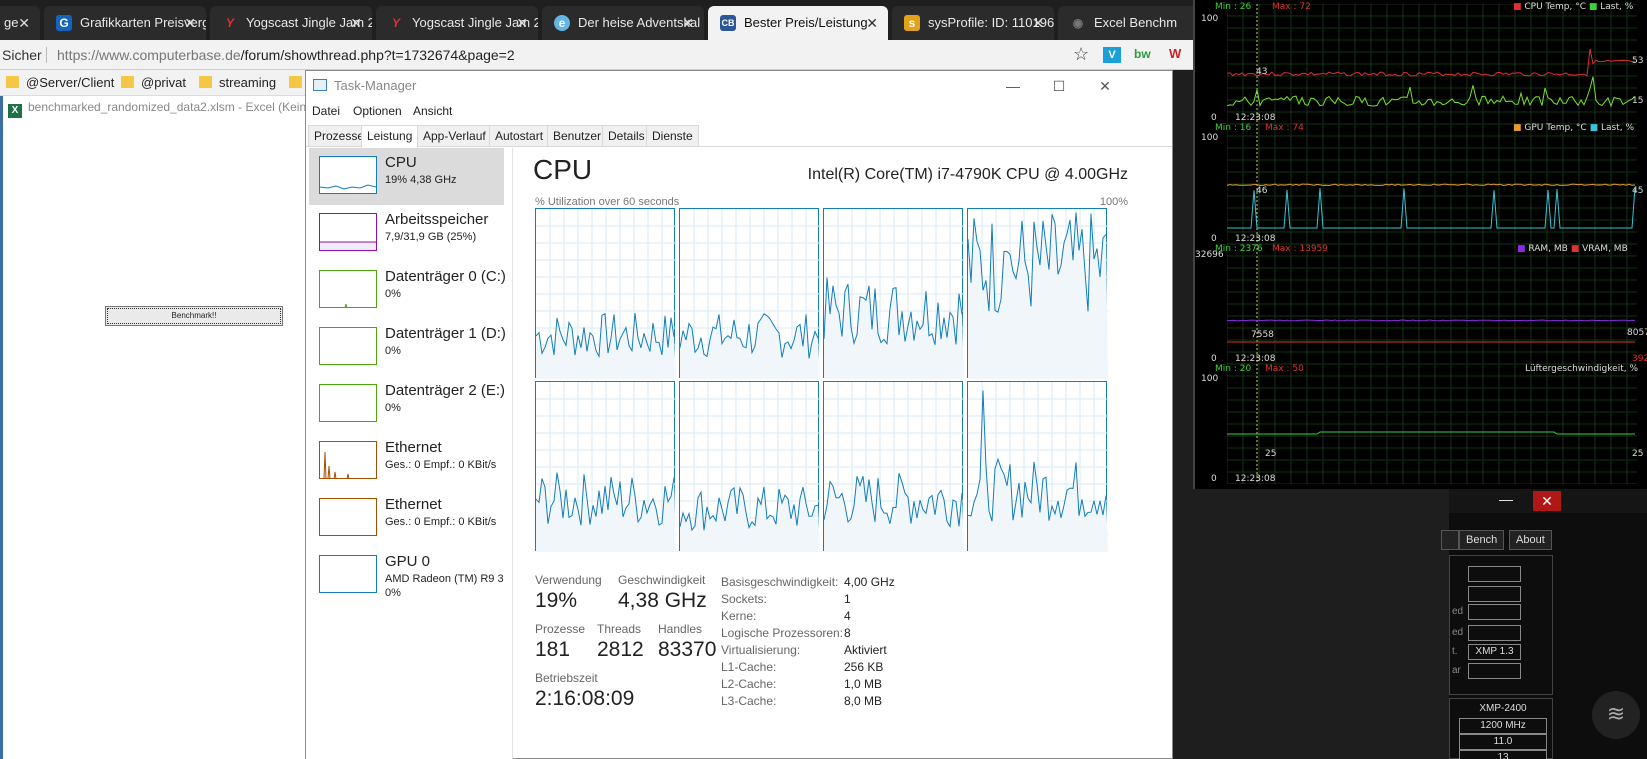 This screenshot has height=759, width=1647. What do you see at coordinates (326, 111) in the screenshot?
I see `menu-datei: Datei` at bounding box center [326, 111].